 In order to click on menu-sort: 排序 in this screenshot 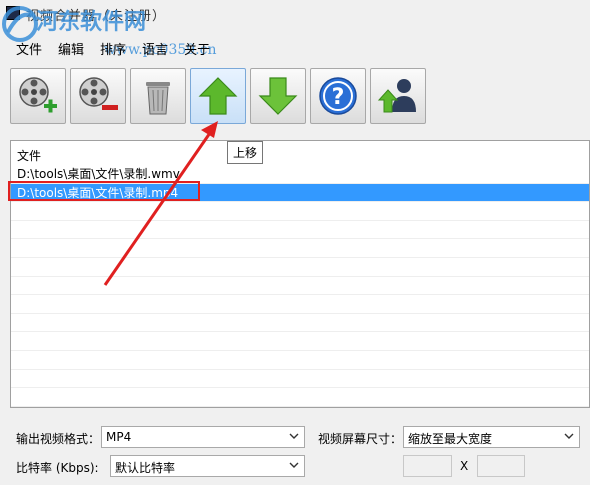, I will do `click(113, 47)`.